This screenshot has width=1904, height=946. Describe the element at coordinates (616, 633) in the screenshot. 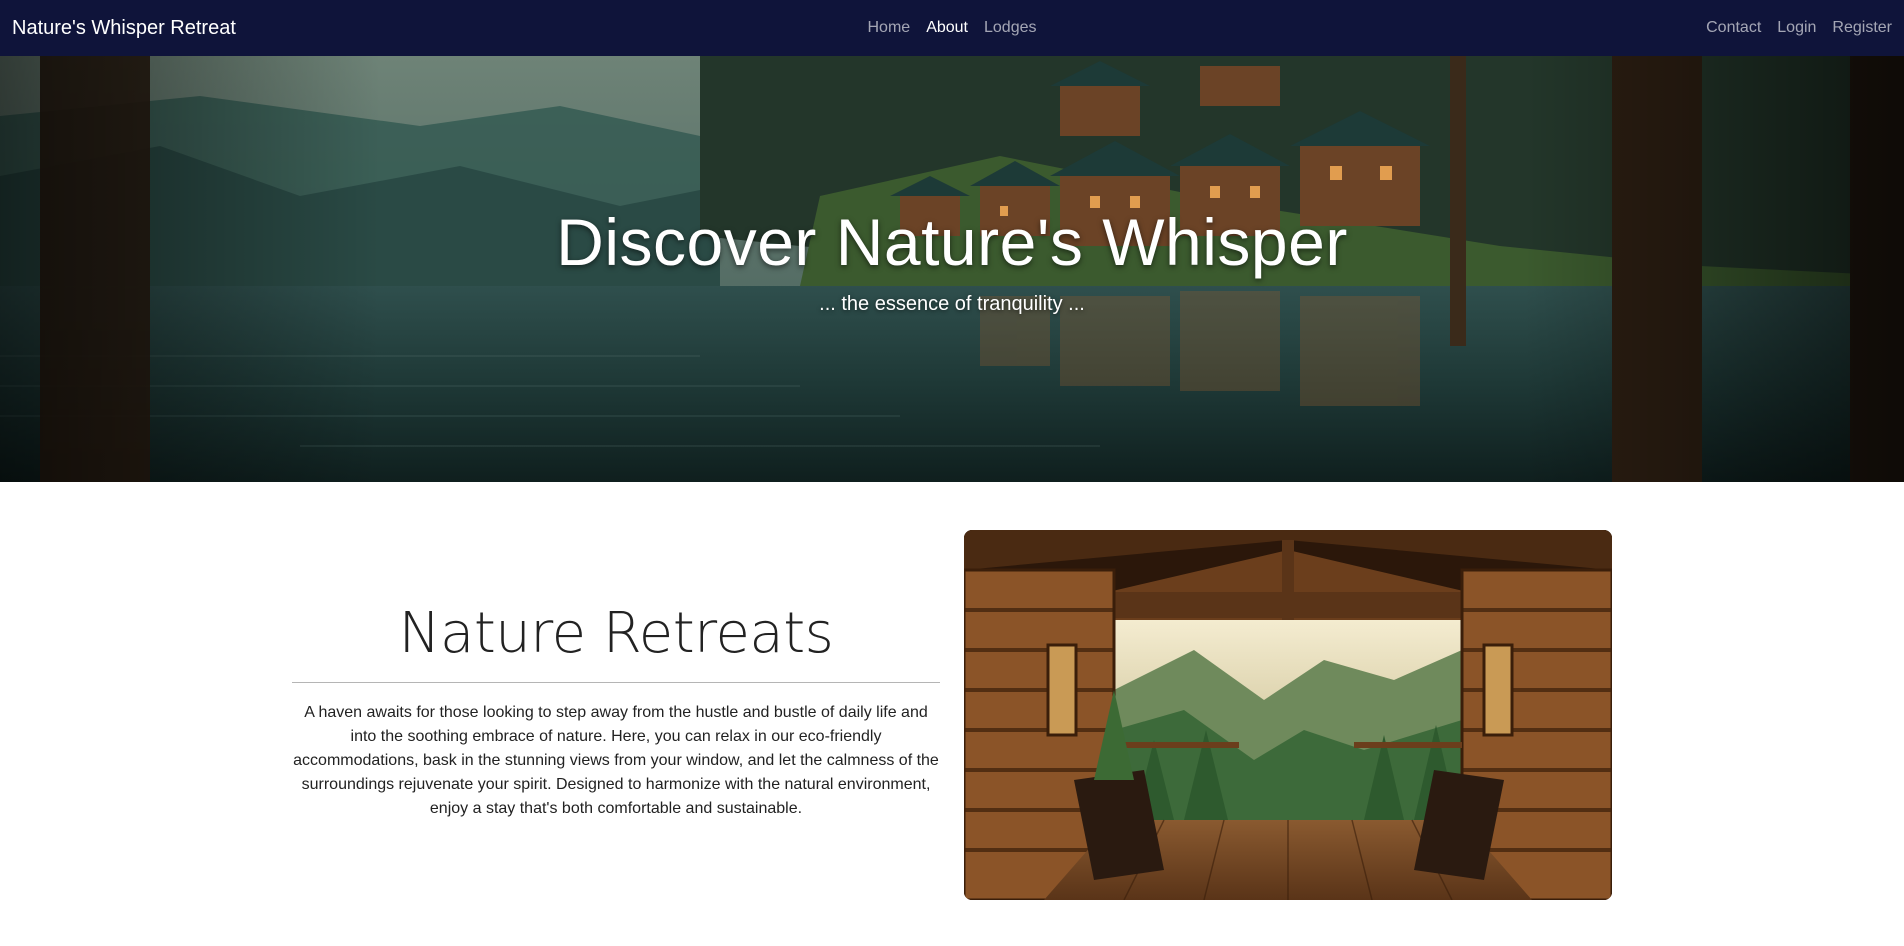

I see `retreats-heading: Nature Retreats` at that location.